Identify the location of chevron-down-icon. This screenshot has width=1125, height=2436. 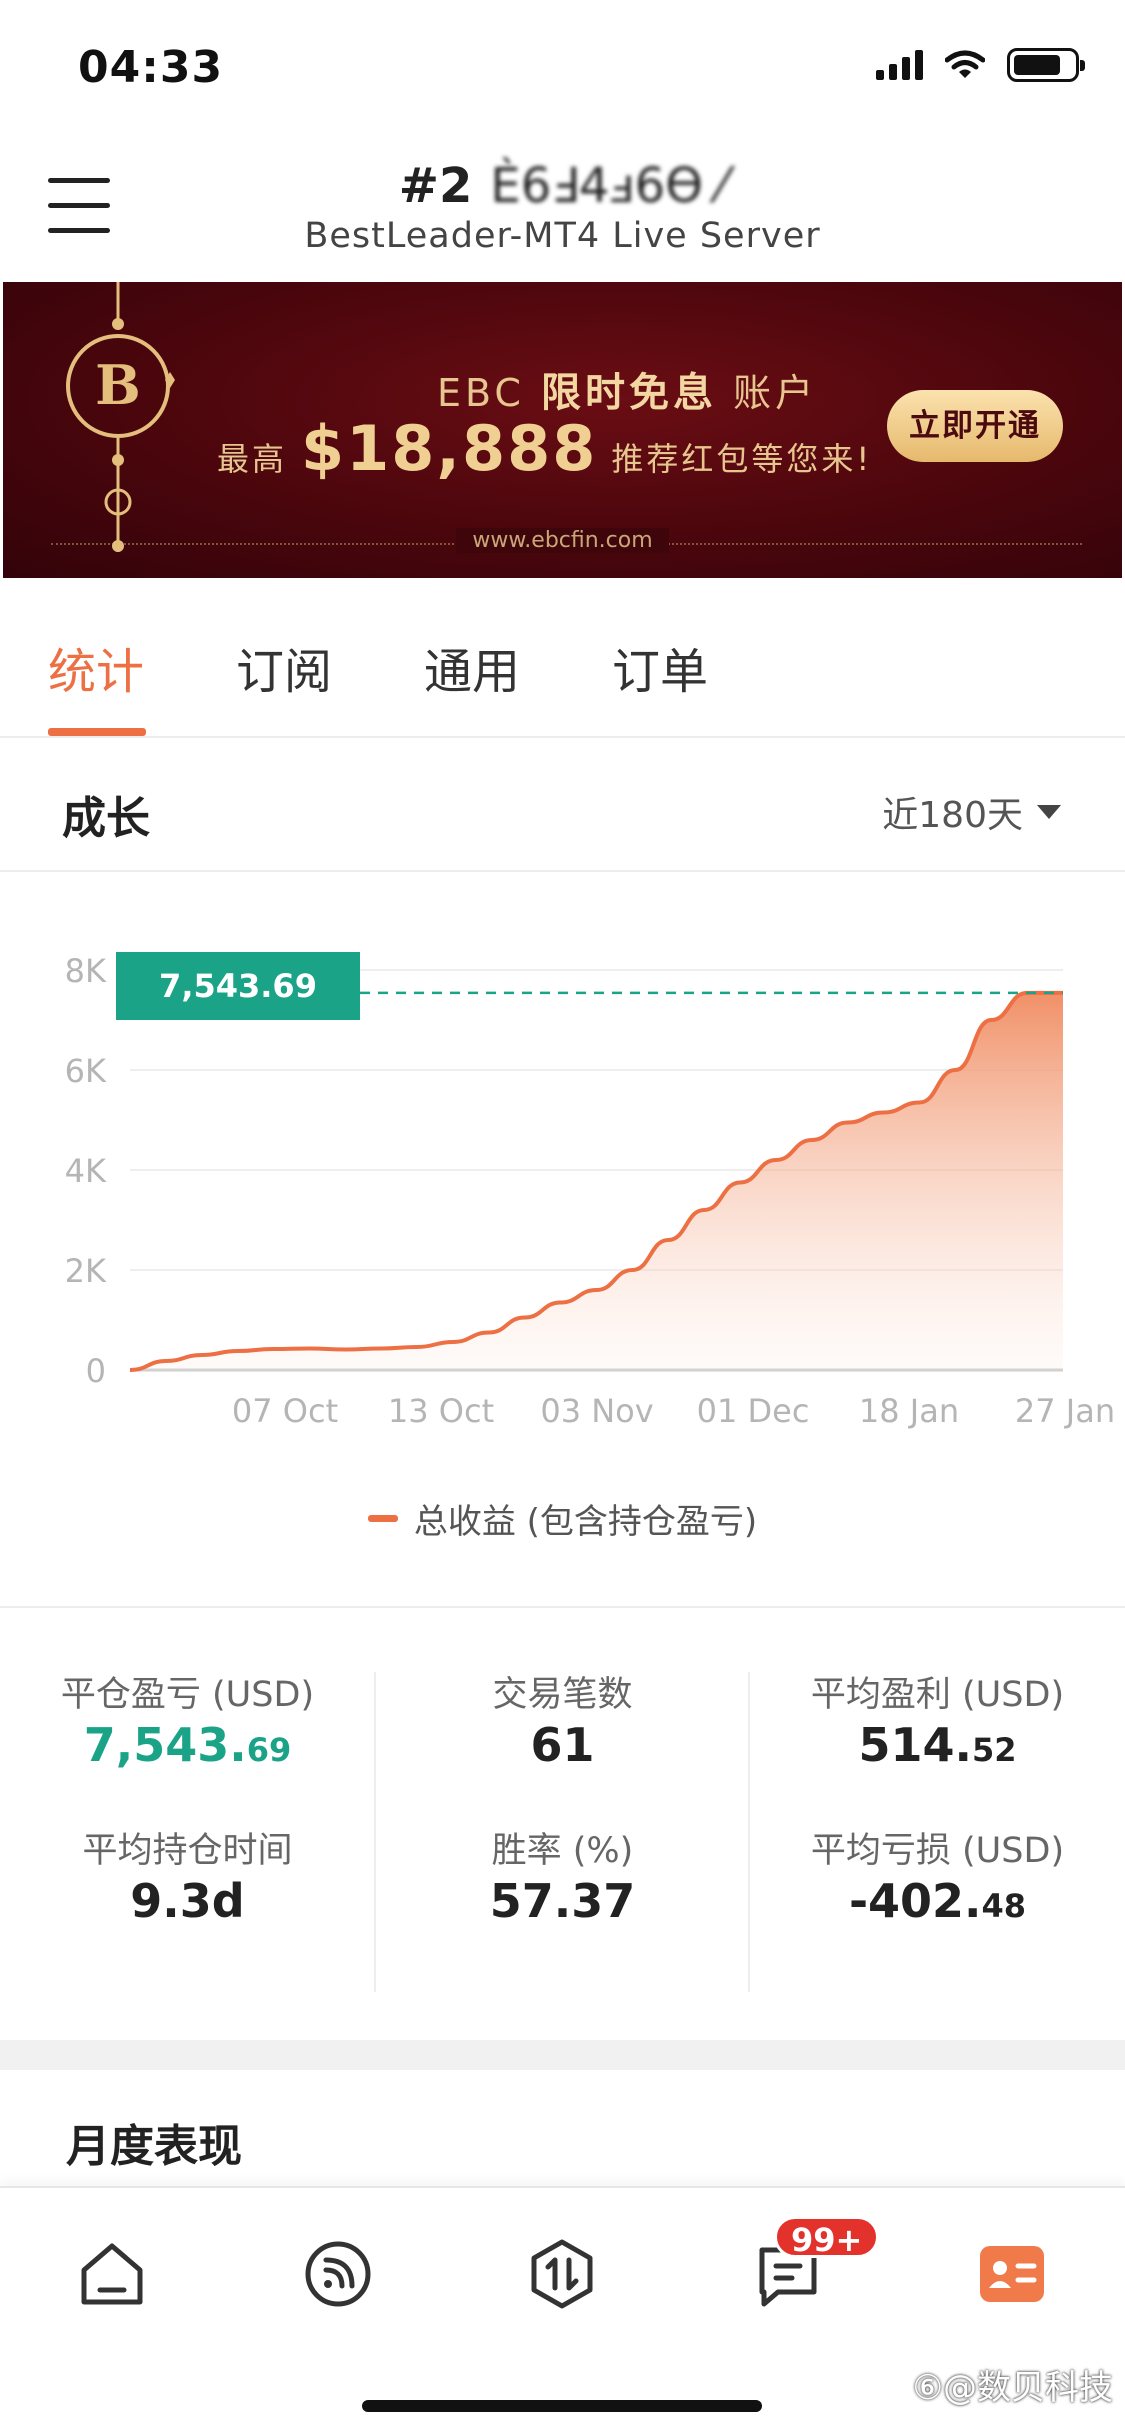
(1049, 812).